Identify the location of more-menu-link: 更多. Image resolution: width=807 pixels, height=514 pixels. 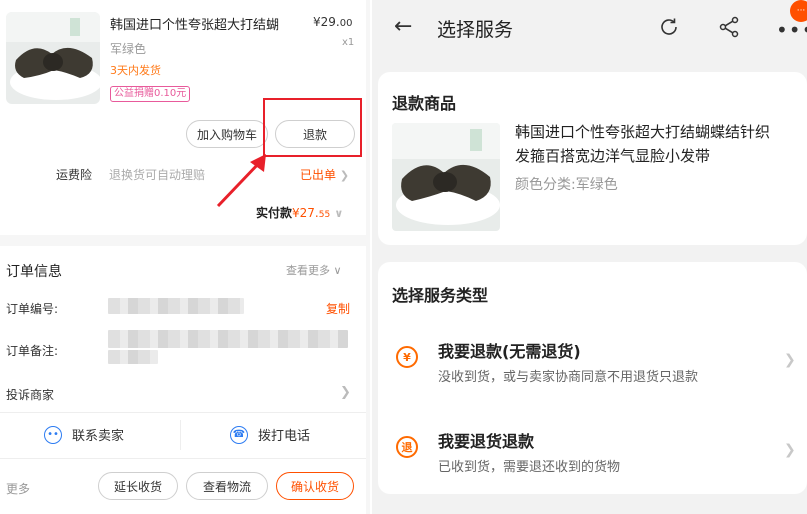
(18, 488).